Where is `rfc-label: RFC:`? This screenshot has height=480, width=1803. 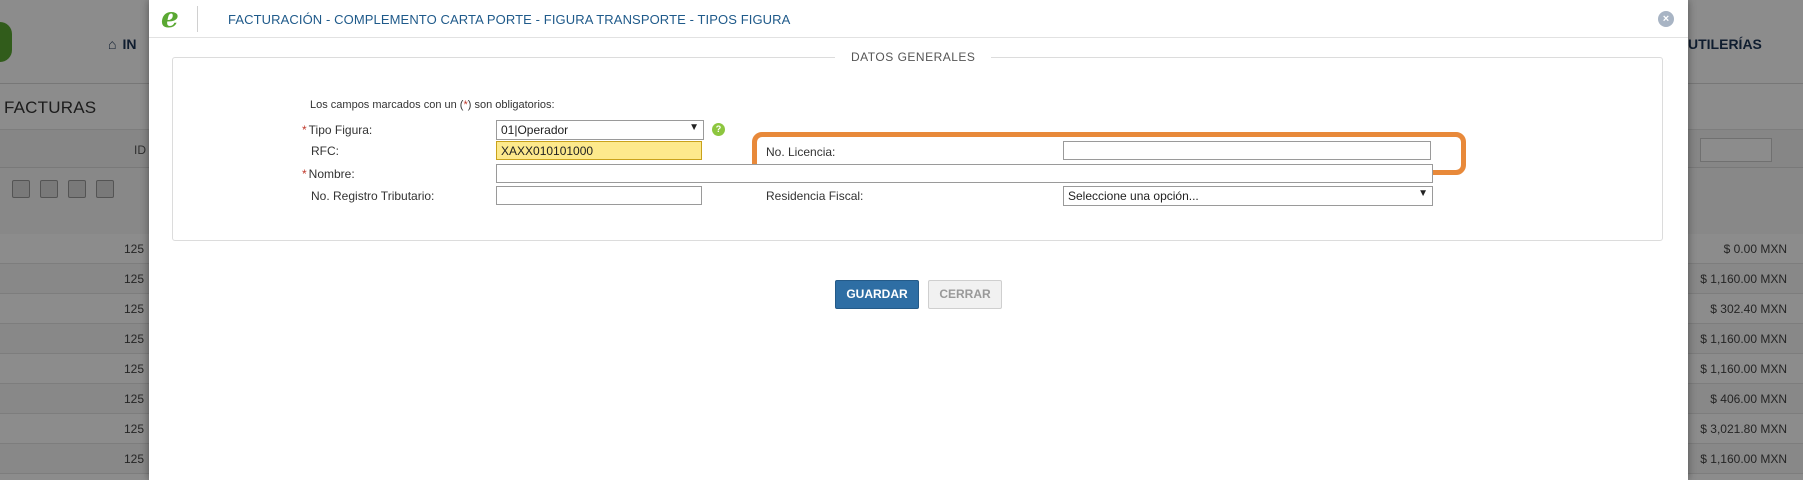
rfc-label: RFC: is located at coordinates (325, 151).